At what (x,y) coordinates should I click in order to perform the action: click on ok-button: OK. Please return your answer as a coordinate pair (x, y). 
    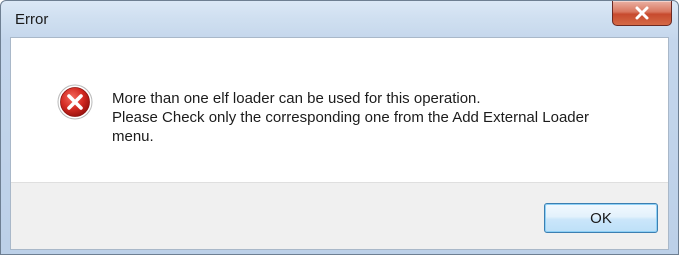
    Looking at the image, I should click on (601, 218).